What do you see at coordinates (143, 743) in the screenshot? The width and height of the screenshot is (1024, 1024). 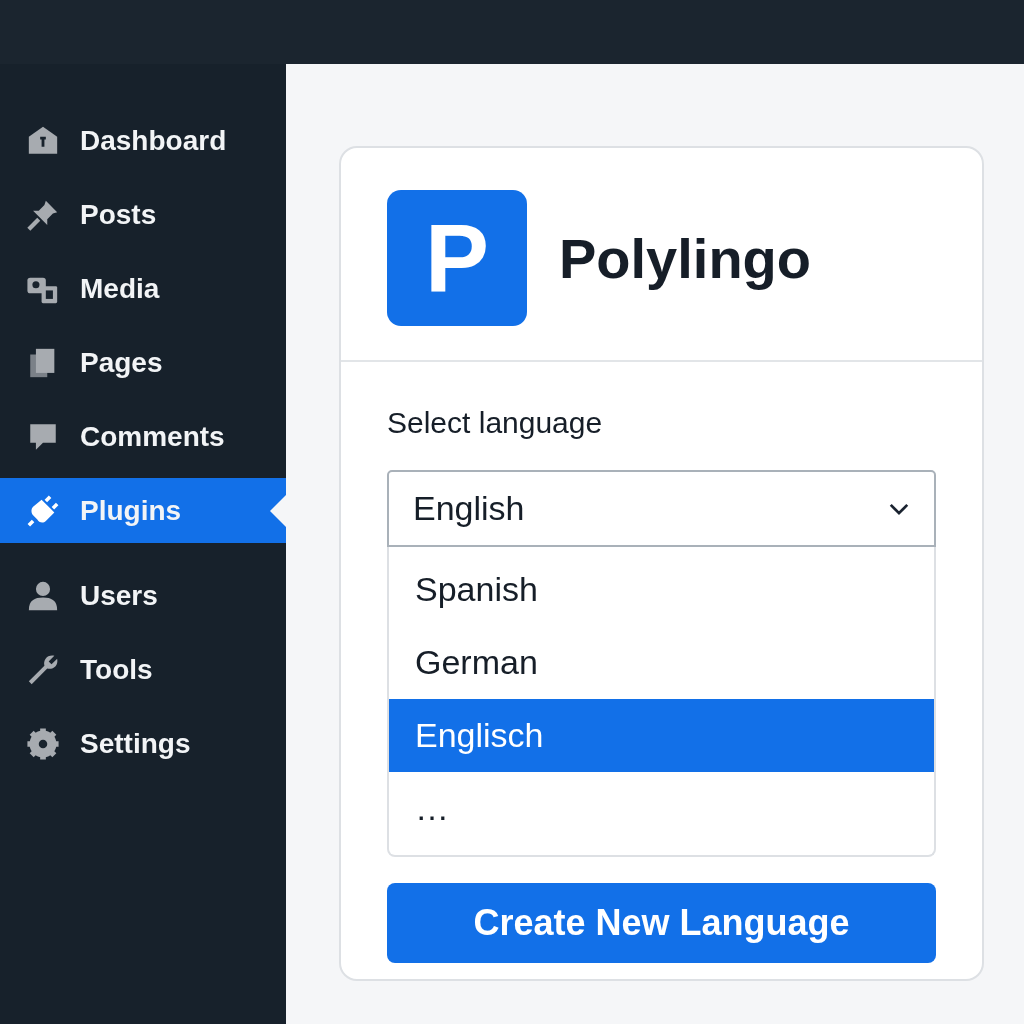 I see `sidebar-item: Settings` at bounding box center [143, 743].